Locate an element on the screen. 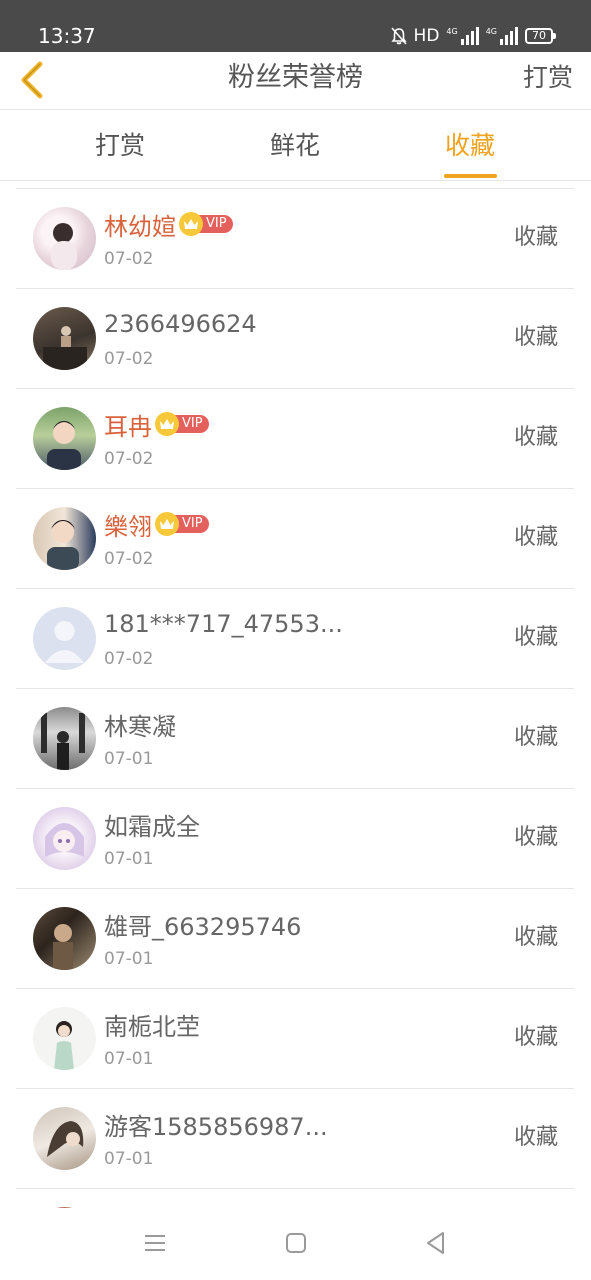 The image size is (591, 1280). hd-indicator: HD is located at coordinates (426, 36).